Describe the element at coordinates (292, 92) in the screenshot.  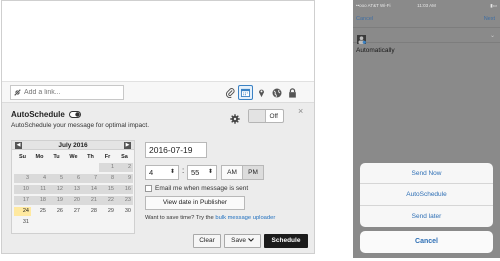
I see `lock-icon` at that location.